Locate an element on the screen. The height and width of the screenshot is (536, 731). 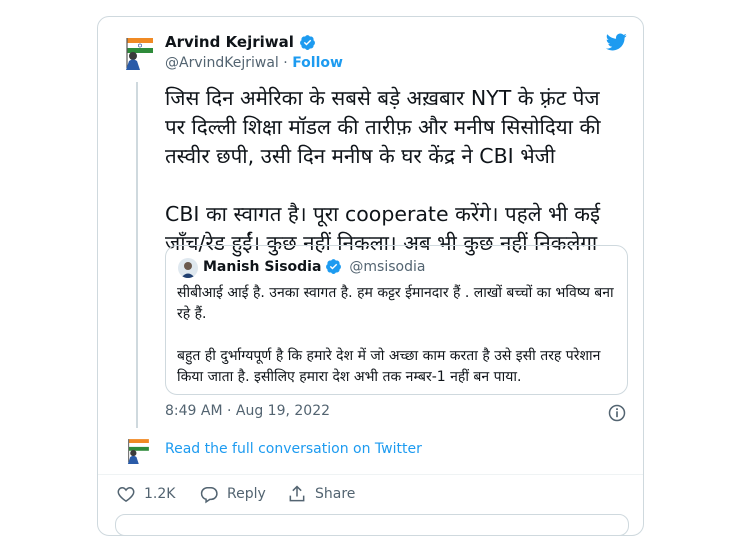
author-avatar is located at coordinates (139, 52).